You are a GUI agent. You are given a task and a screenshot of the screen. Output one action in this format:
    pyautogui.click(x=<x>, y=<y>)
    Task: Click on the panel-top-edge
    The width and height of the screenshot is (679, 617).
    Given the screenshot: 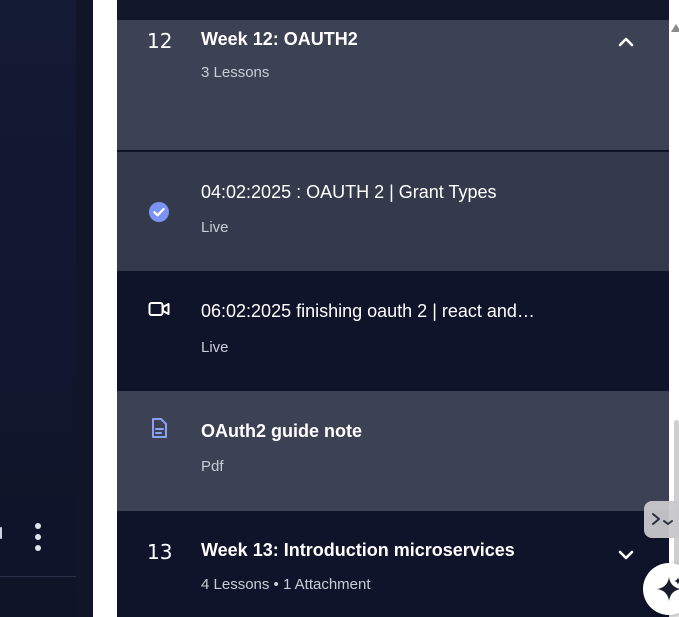 What is the action you would take?
    pyautogui.click(x=393, y=10)
    